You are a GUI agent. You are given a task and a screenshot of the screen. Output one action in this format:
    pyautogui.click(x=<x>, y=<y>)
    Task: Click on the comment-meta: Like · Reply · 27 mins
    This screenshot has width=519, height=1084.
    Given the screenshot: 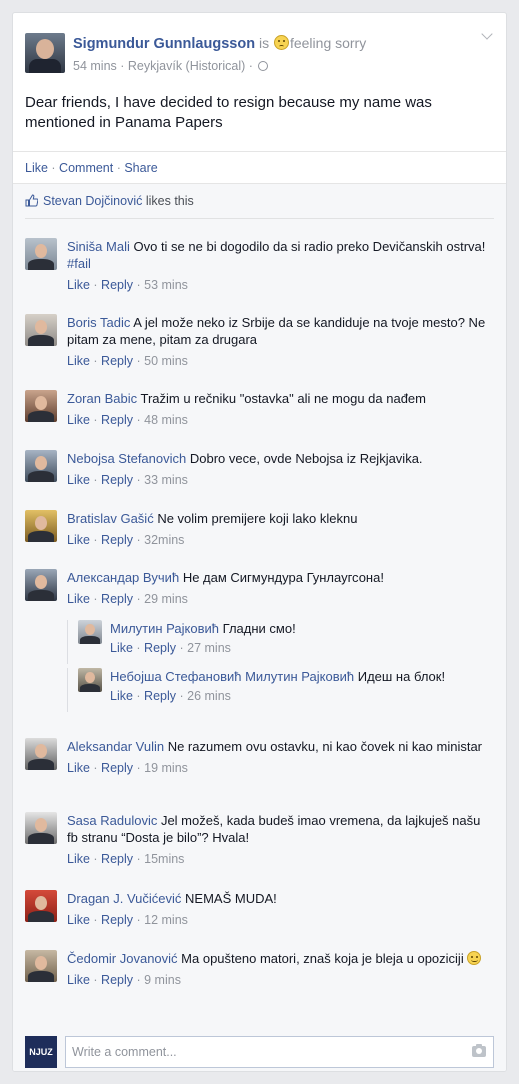 What is the action you would take?
    pyautogui.click(x=170, y=648)
    